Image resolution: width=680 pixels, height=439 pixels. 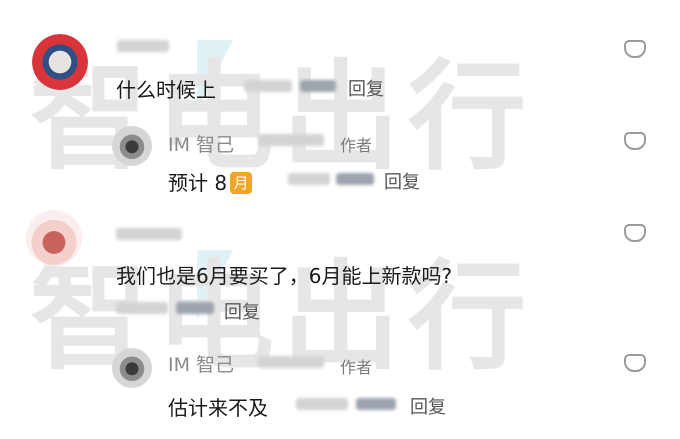 What do you see at coordinates (356, 367) in the screenshot?
I see `author-badge: 作者` at bounding box center [356, 367].